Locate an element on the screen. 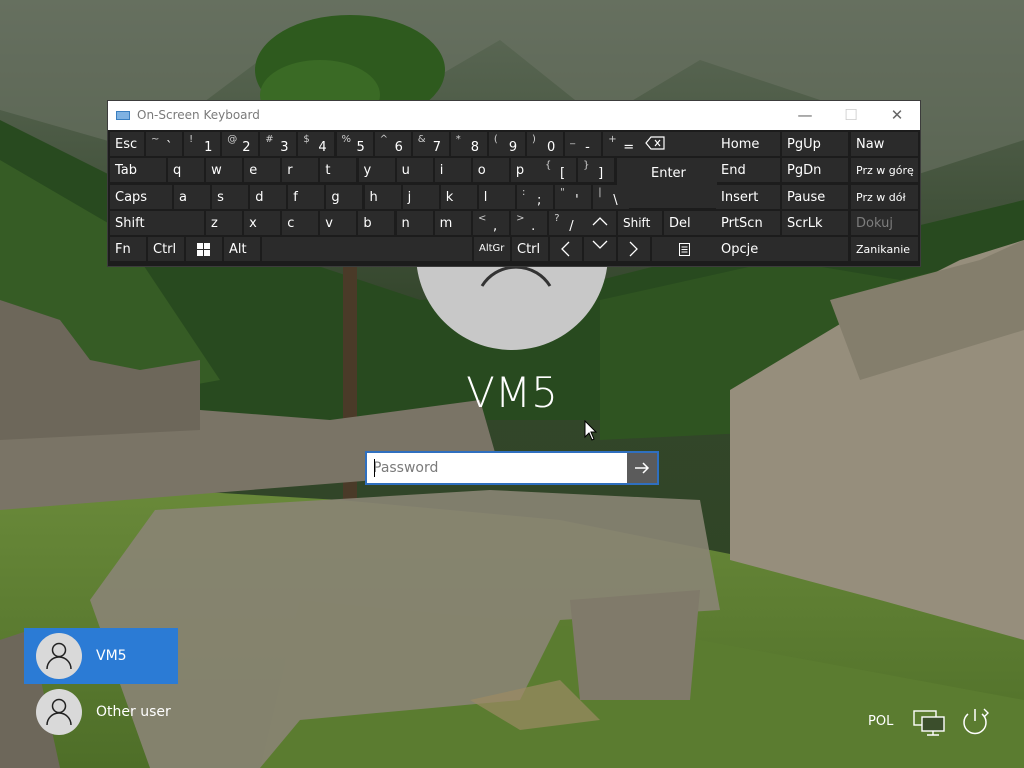 The image size is (1024, 768). key-bracket: }] is located at coordinates (596, 170).